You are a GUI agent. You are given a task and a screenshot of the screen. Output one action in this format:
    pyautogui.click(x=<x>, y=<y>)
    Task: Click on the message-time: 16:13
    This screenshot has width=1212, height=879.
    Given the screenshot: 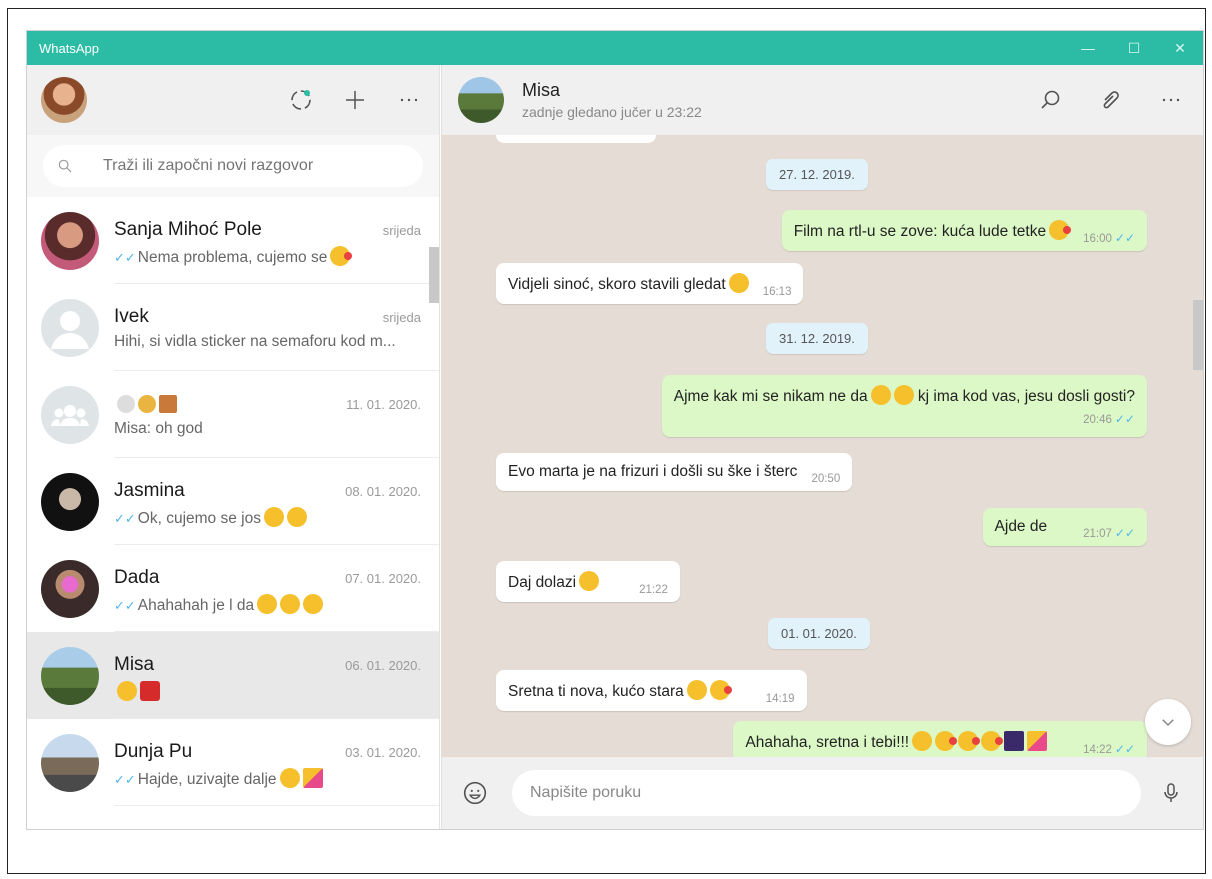 What is the action you would take?
    pyautogui.click(x=777, y=292)
    